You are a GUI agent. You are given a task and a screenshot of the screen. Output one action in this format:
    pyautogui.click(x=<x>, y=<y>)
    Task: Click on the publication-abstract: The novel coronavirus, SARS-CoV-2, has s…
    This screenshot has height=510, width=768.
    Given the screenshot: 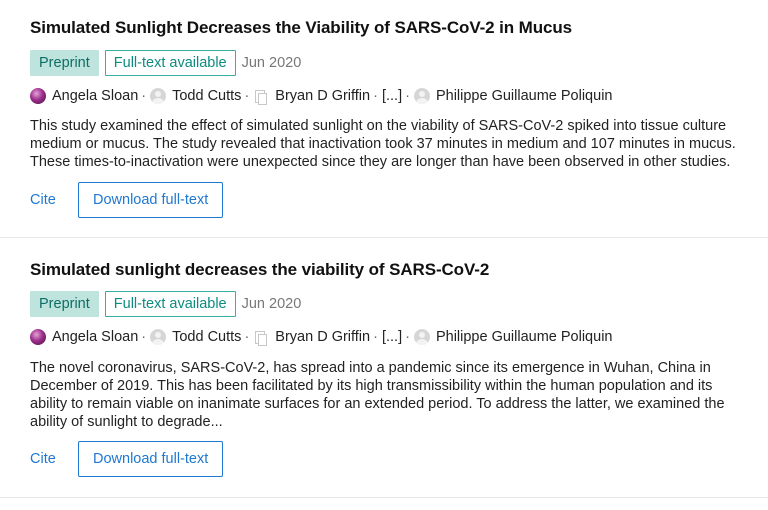 What is the action you would take?
    pyautogui.click(x=377, y=395)
    